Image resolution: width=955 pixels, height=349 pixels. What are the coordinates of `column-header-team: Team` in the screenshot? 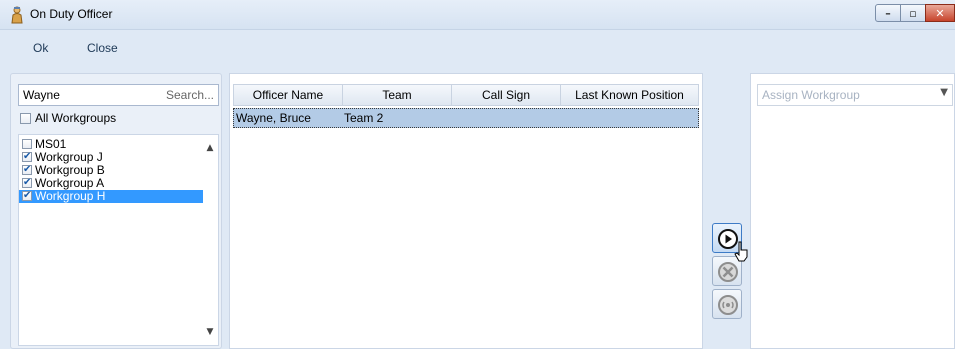 It's located at (397, 95).